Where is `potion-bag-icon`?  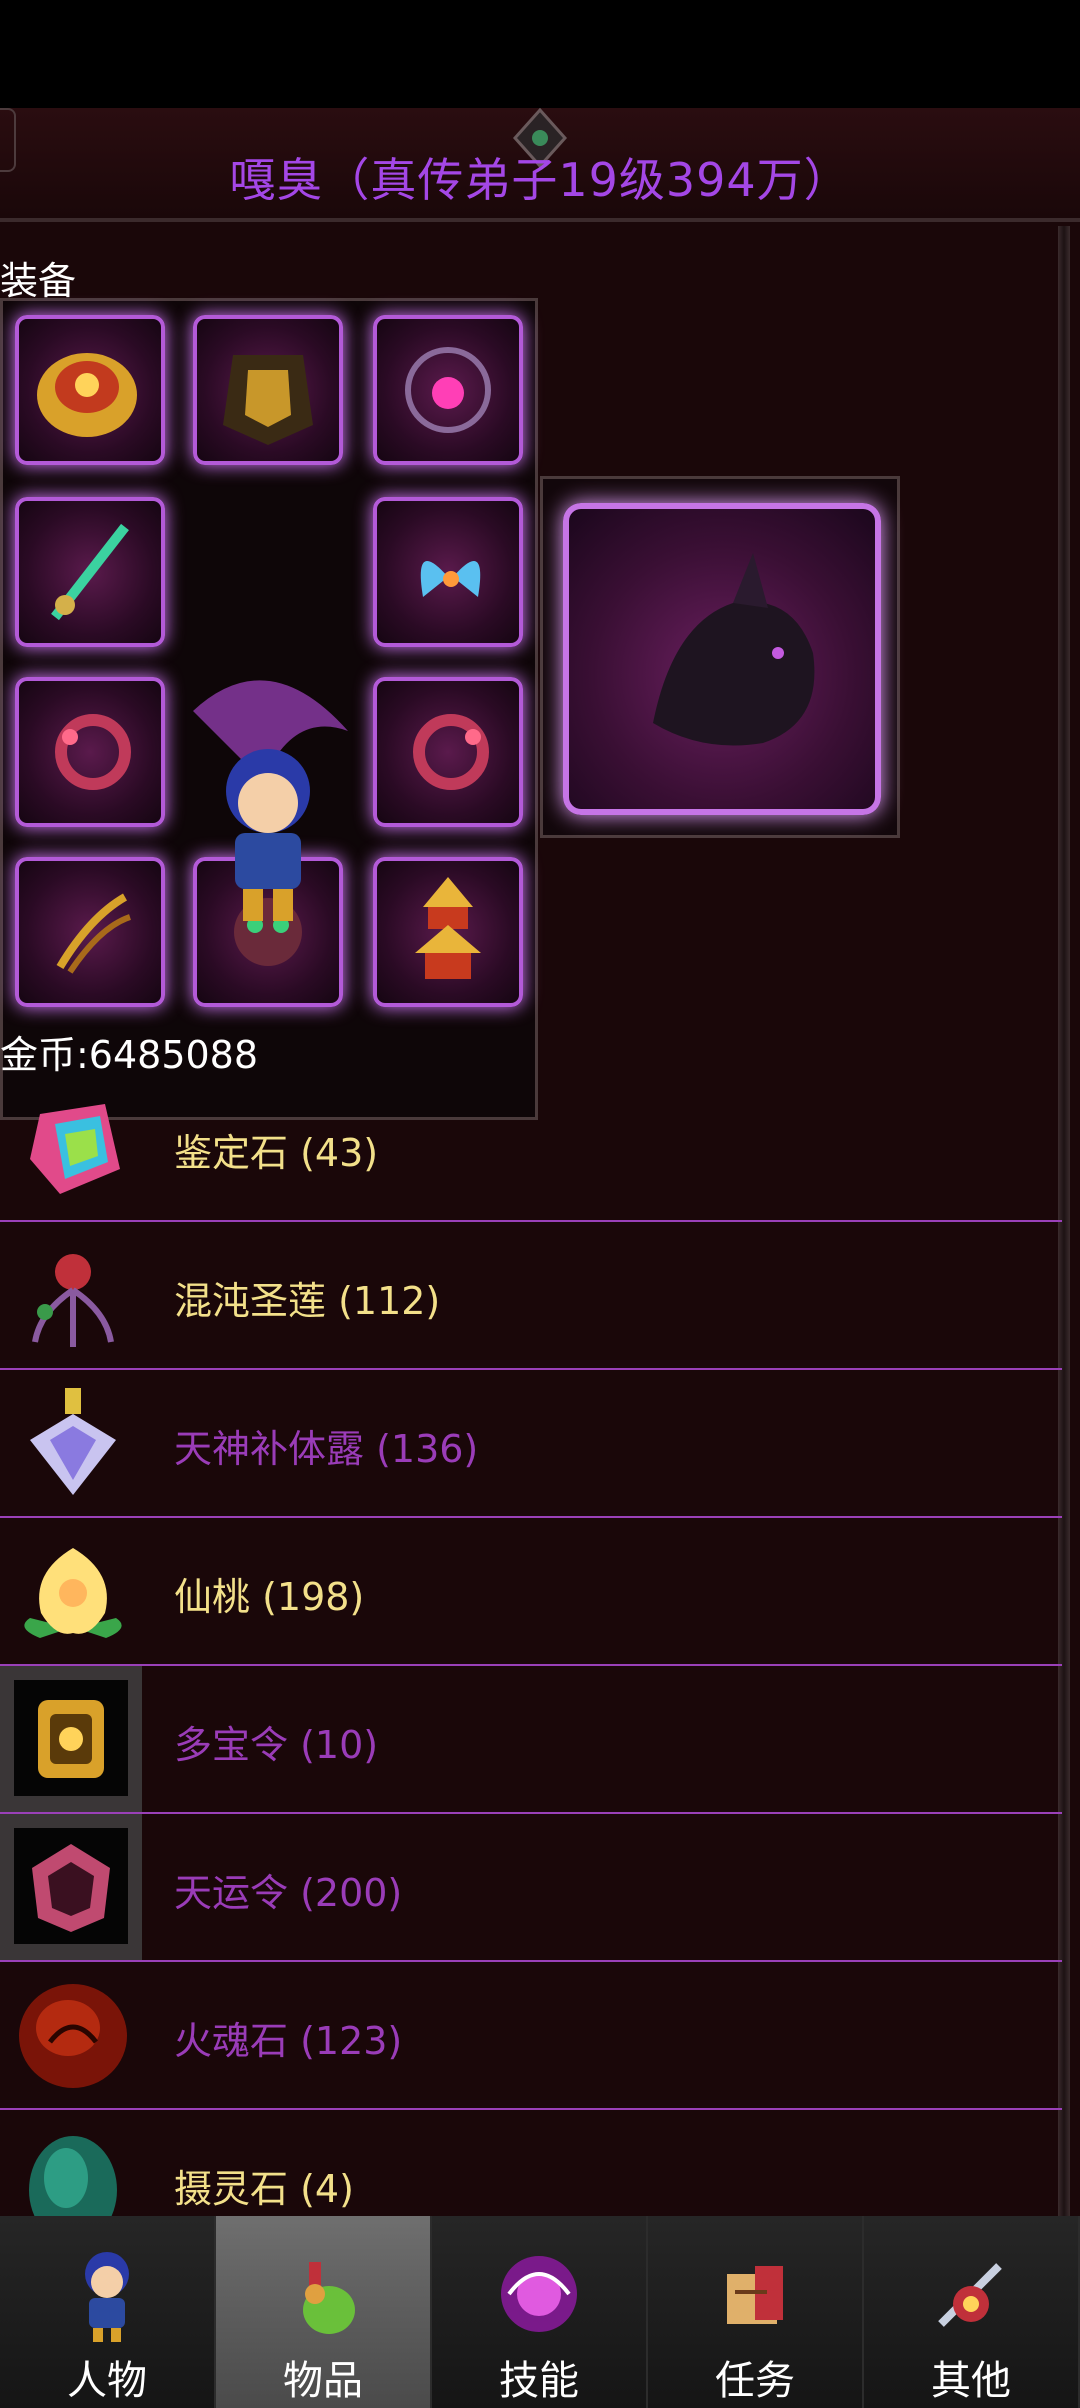 potion-bag-icon is located at coordinates (329, 2298).